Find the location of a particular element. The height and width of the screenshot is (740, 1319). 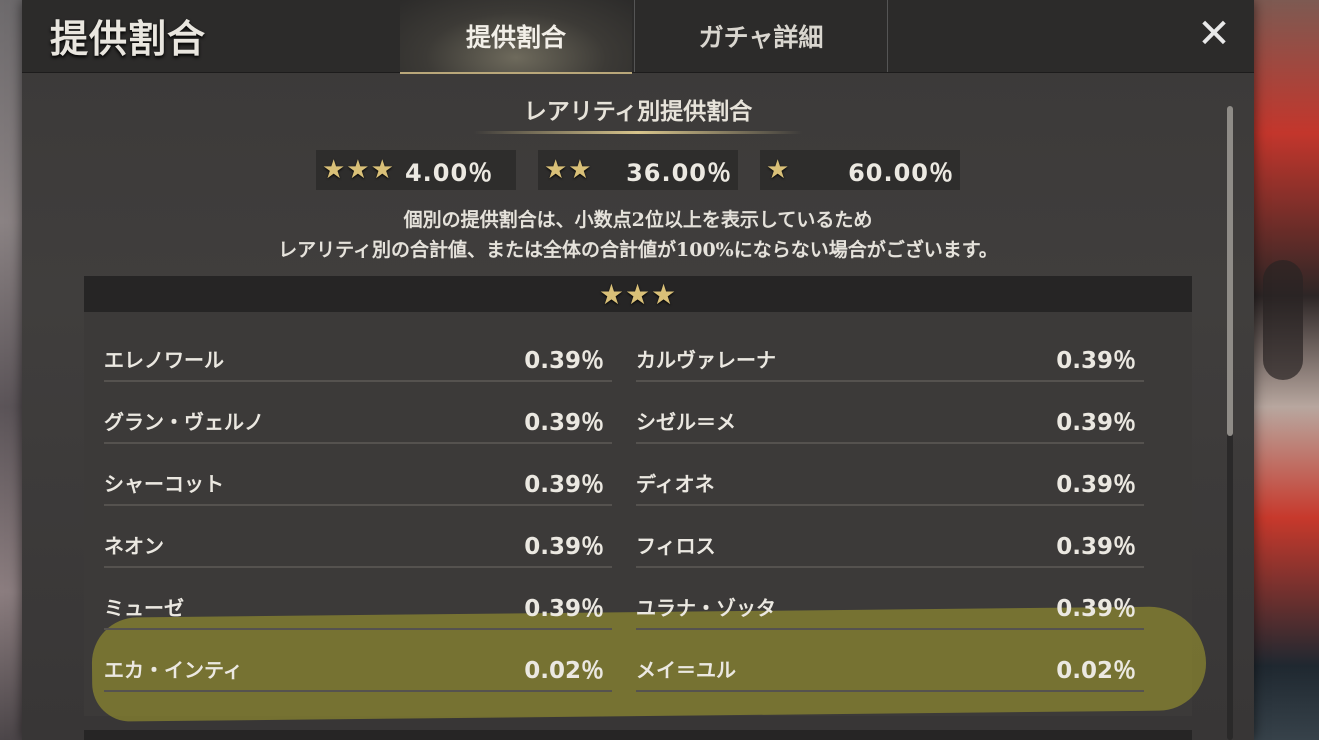

scroll-thumb is located at coordinates (1230, 271).